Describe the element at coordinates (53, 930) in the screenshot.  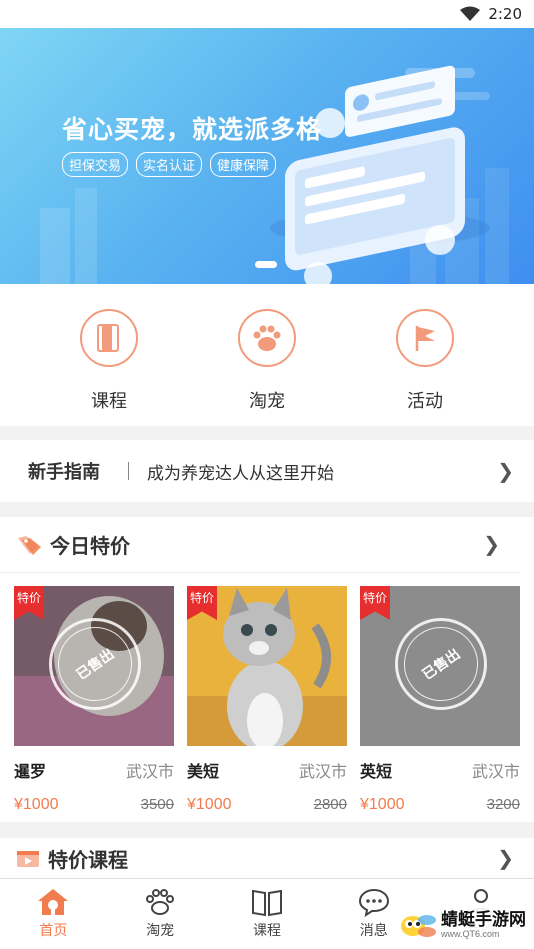
I see `tab-label: 首页` at that location.